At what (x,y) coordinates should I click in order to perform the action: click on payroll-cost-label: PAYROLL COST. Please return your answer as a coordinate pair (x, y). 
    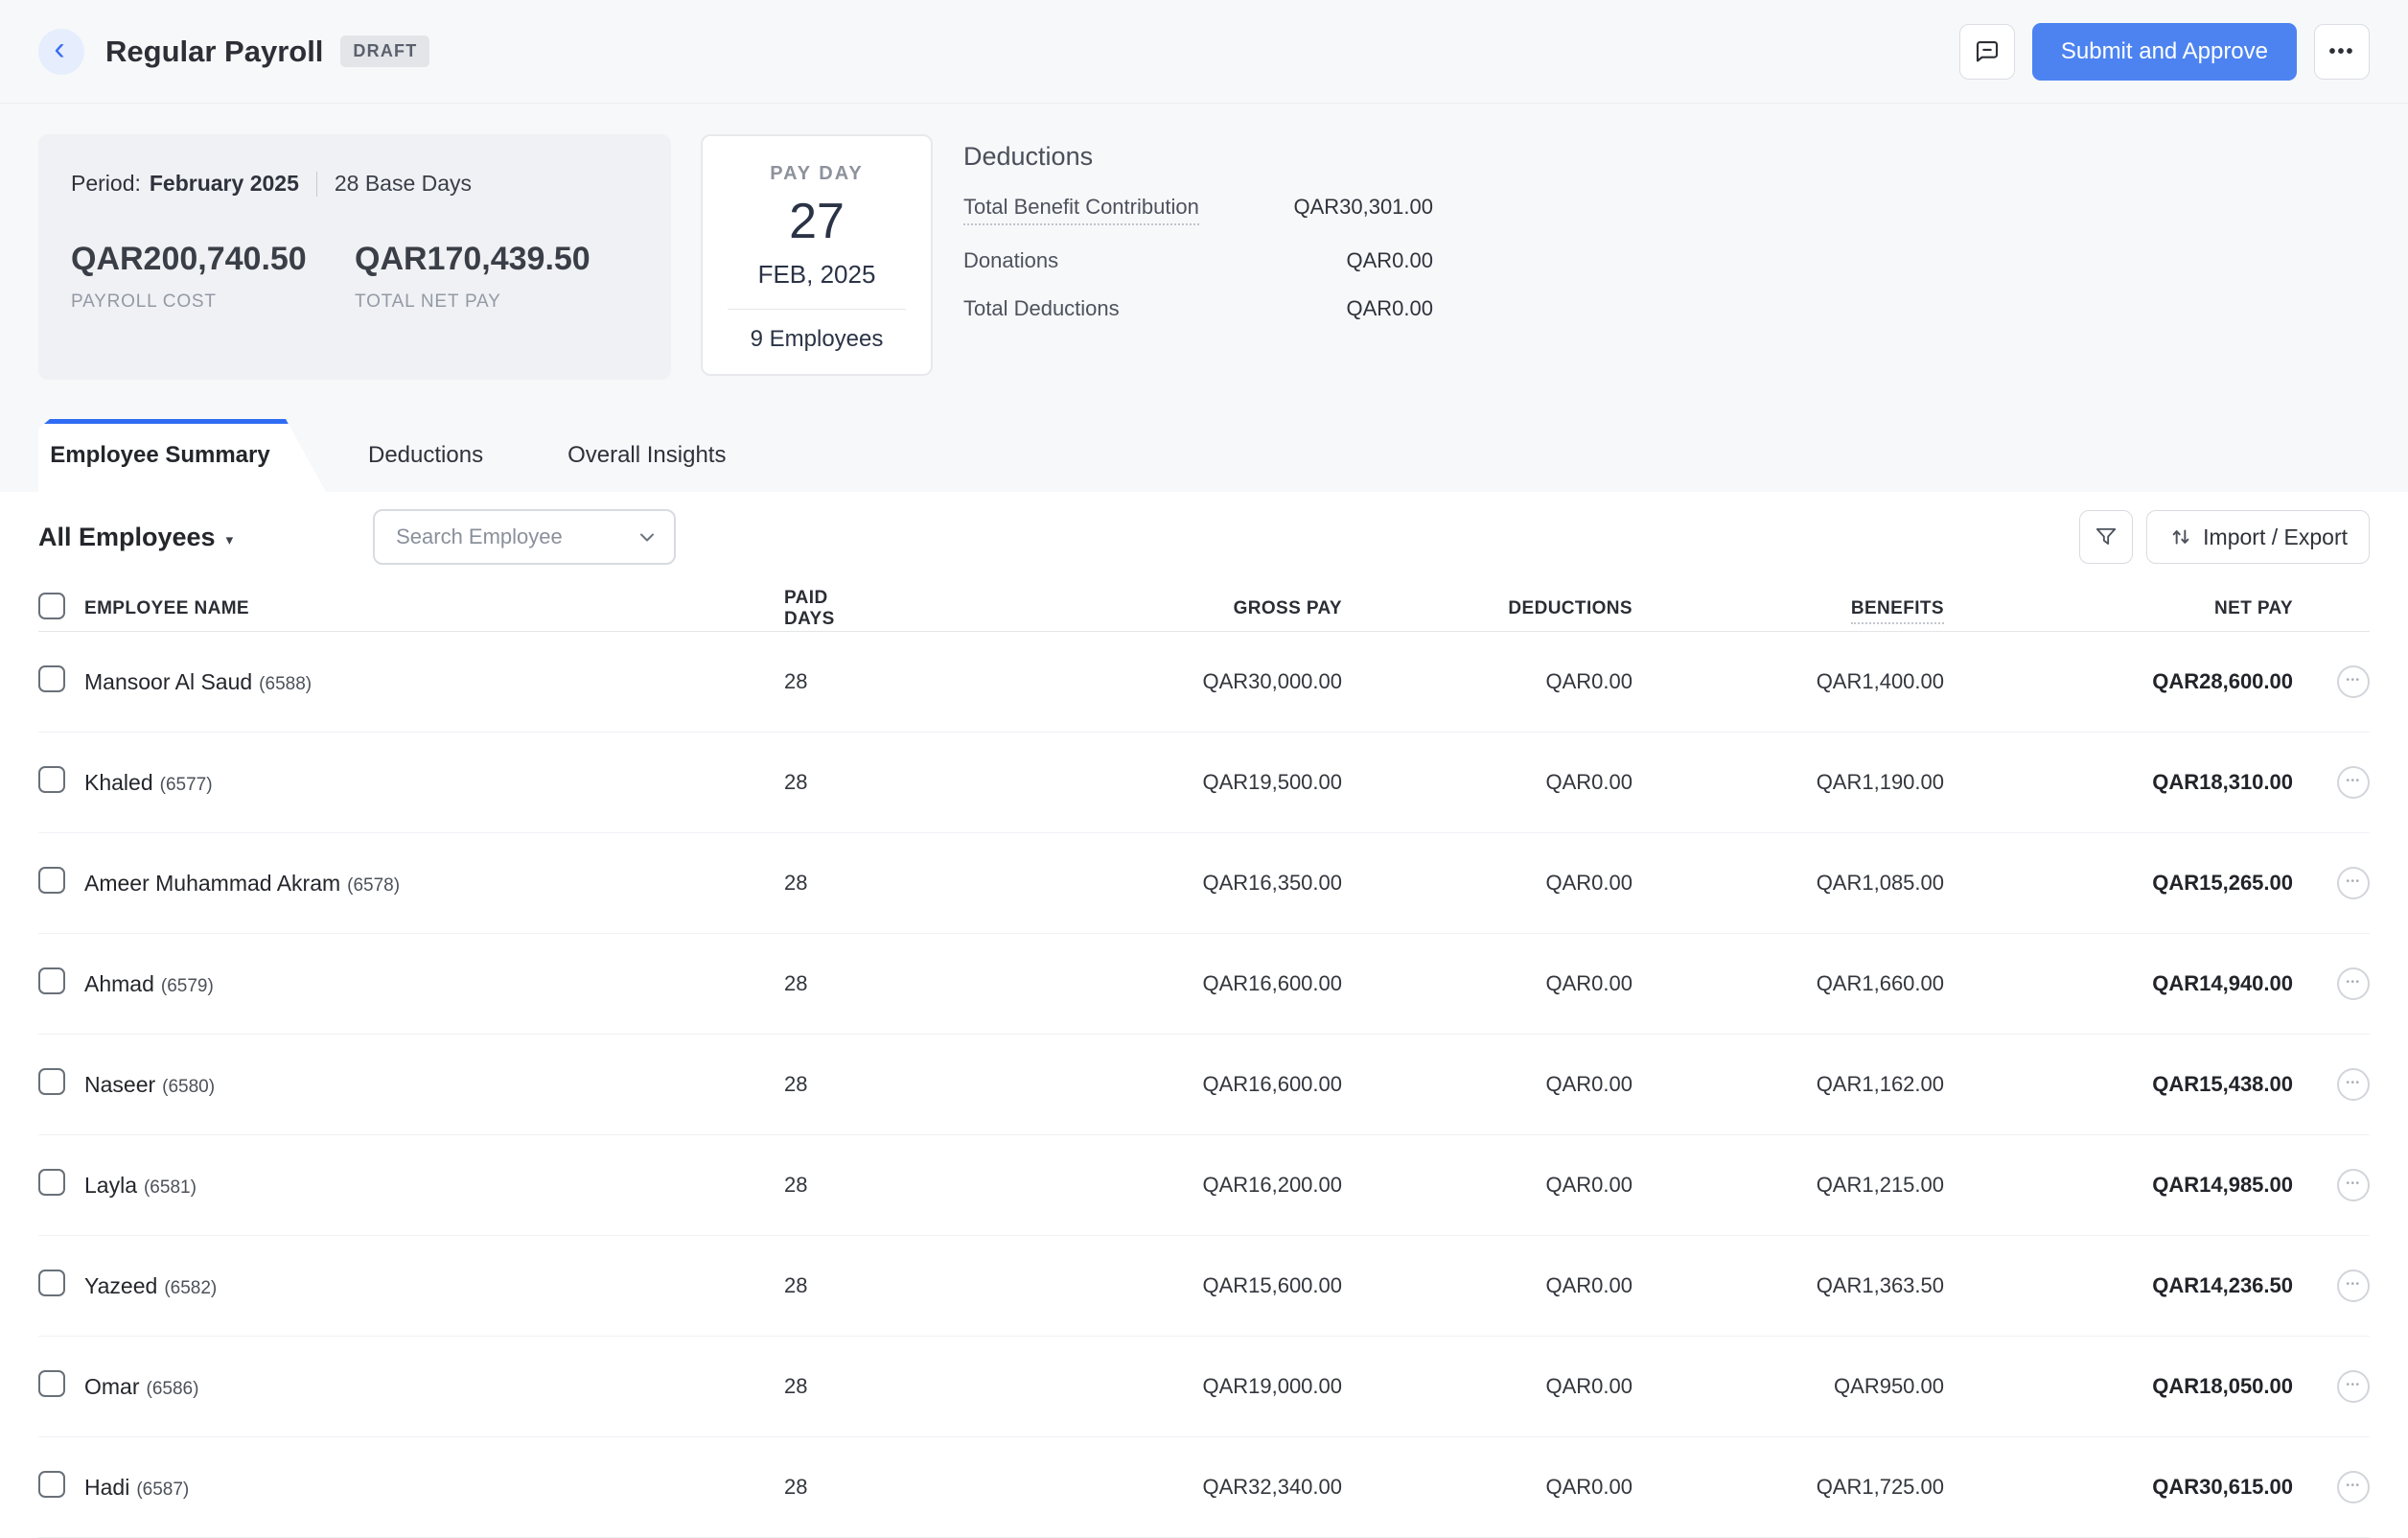
    Looking at the image, I should click on (144, 301).